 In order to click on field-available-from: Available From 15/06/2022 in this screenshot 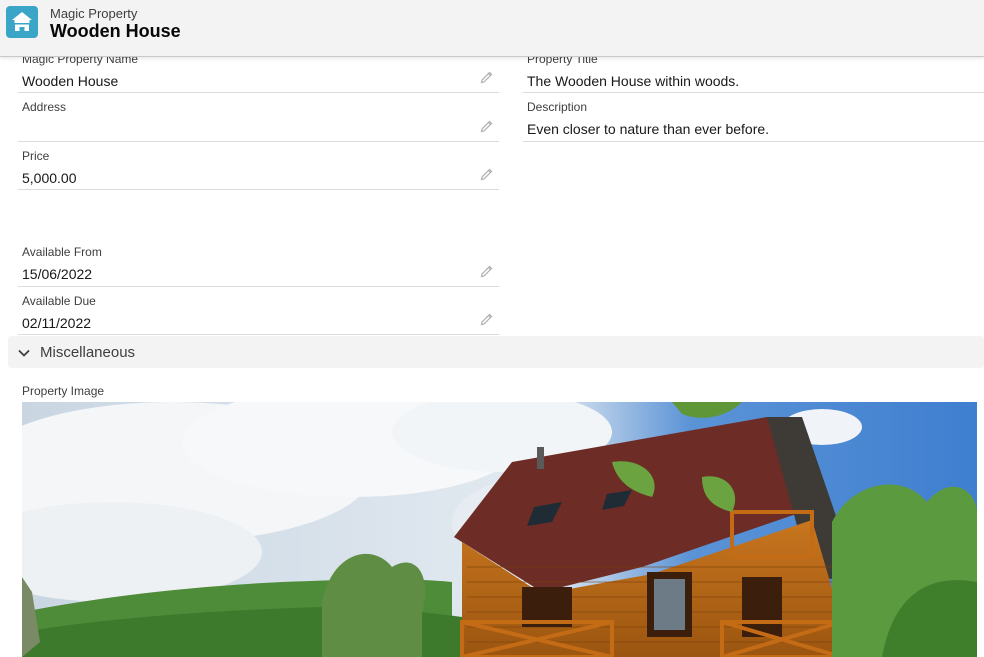, I will do `click(258, 262)`.